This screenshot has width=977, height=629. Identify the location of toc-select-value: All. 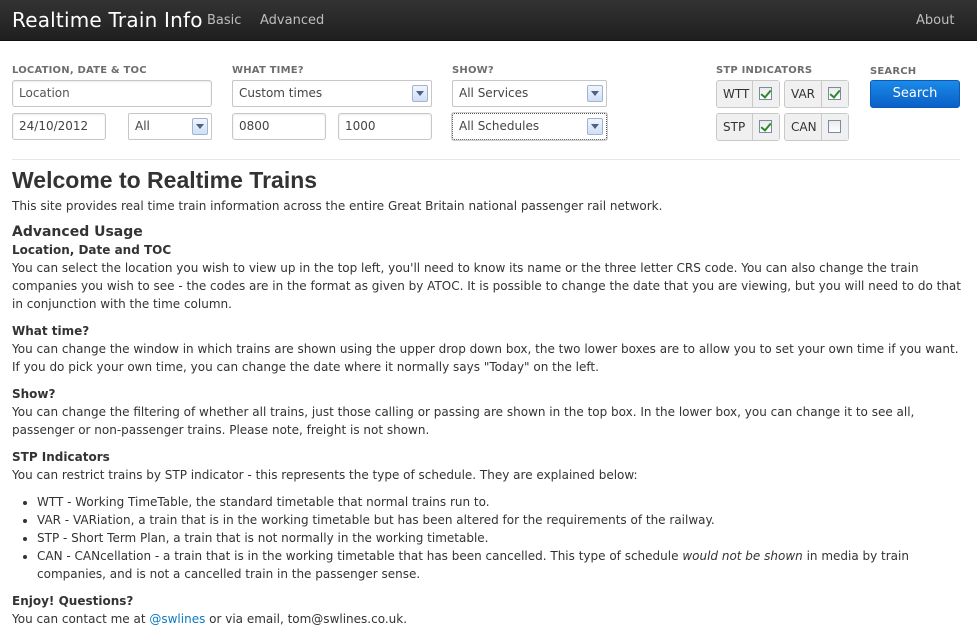
(142, 126).